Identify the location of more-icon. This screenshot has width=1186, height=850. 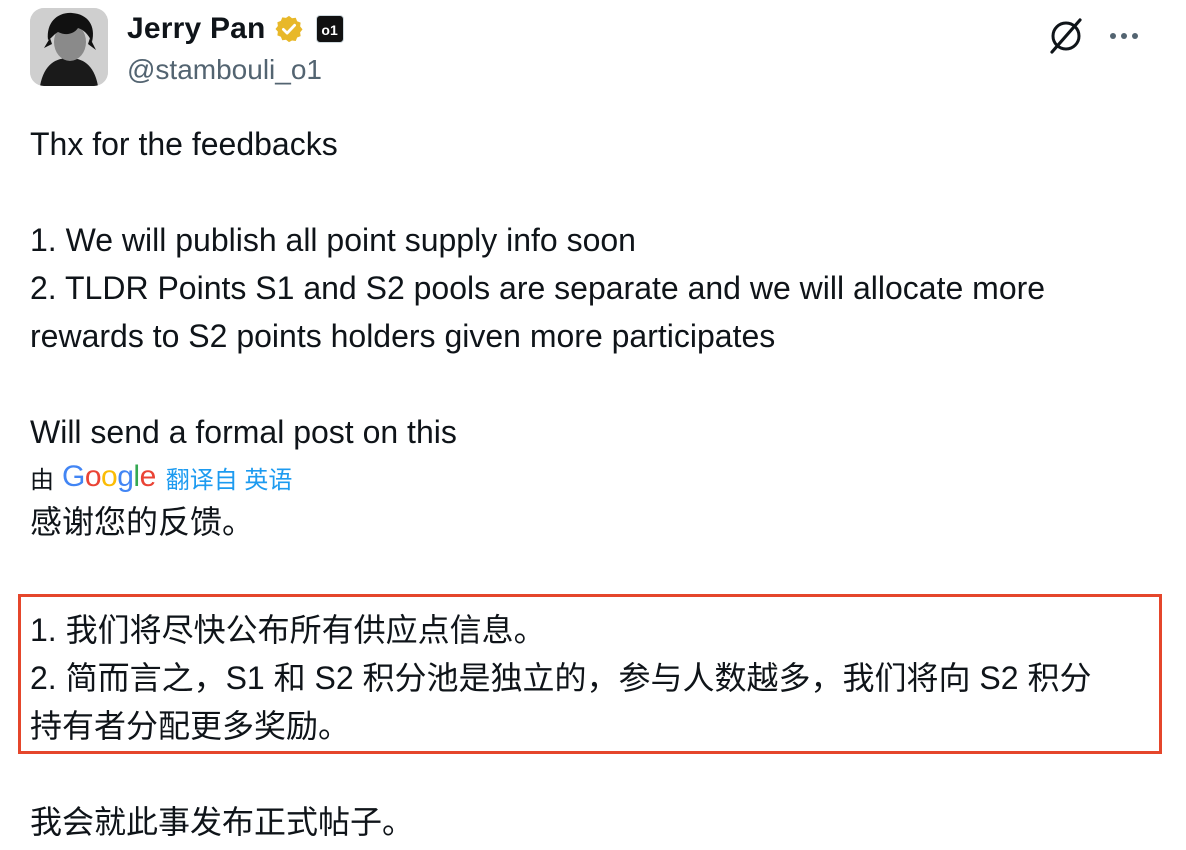
(1124, 36).